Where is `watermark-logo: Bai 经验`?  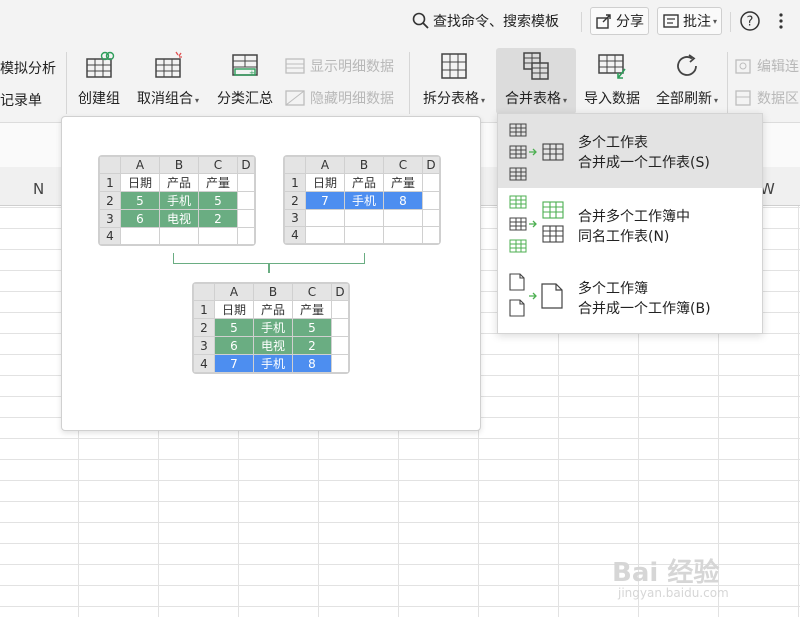 watermark-logo: Bai 经验 is located at coordinates (666, 573).